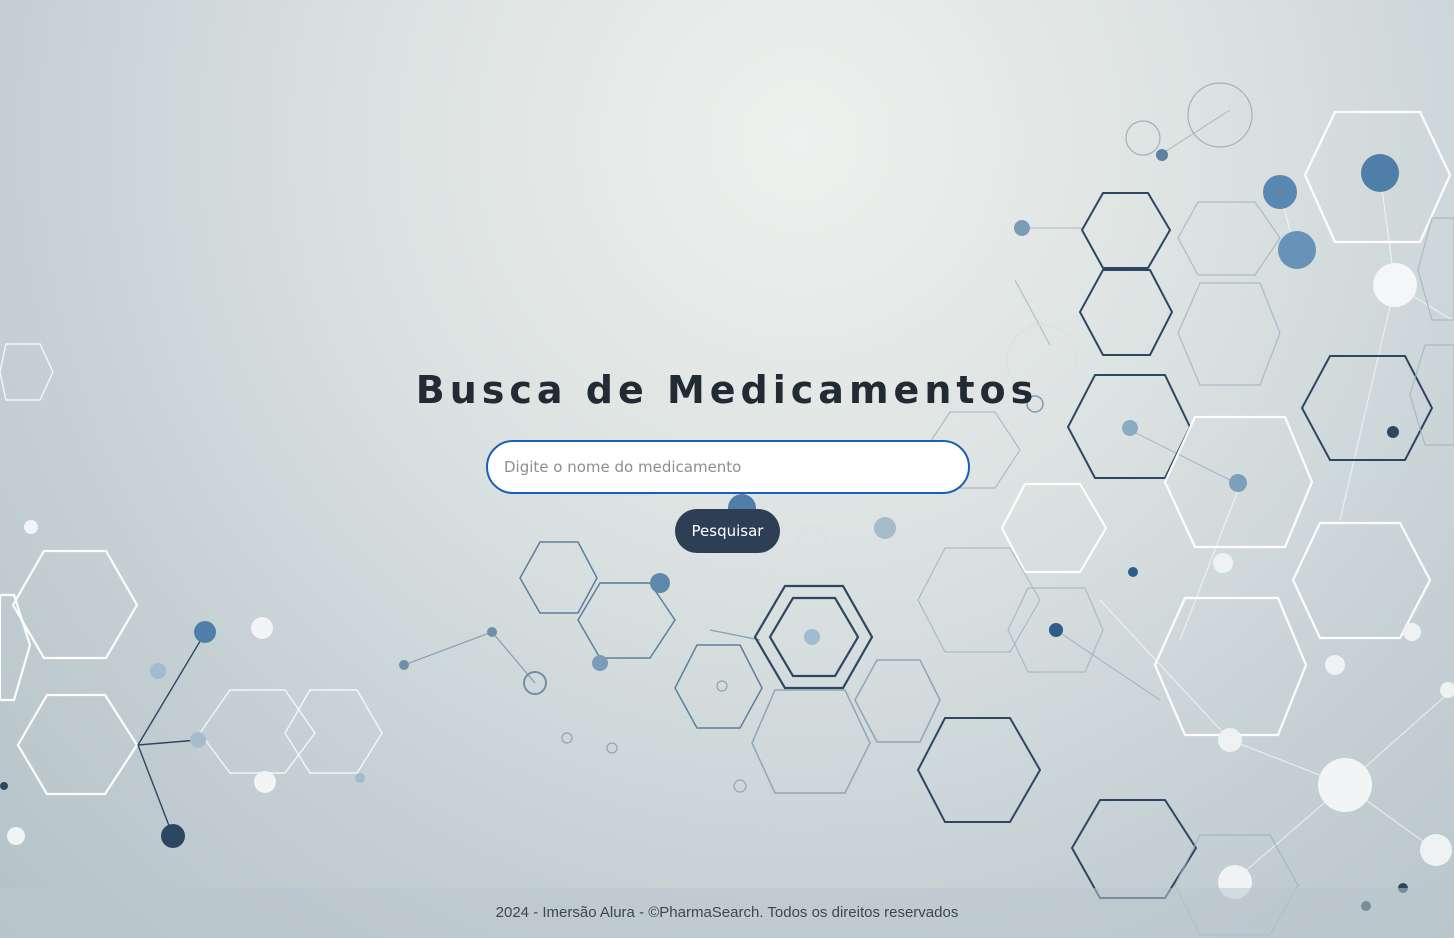  Describe the element at coordinates (727, 390) in the screenshot. I see `page-title: Busca de Medicamentos` at that location.